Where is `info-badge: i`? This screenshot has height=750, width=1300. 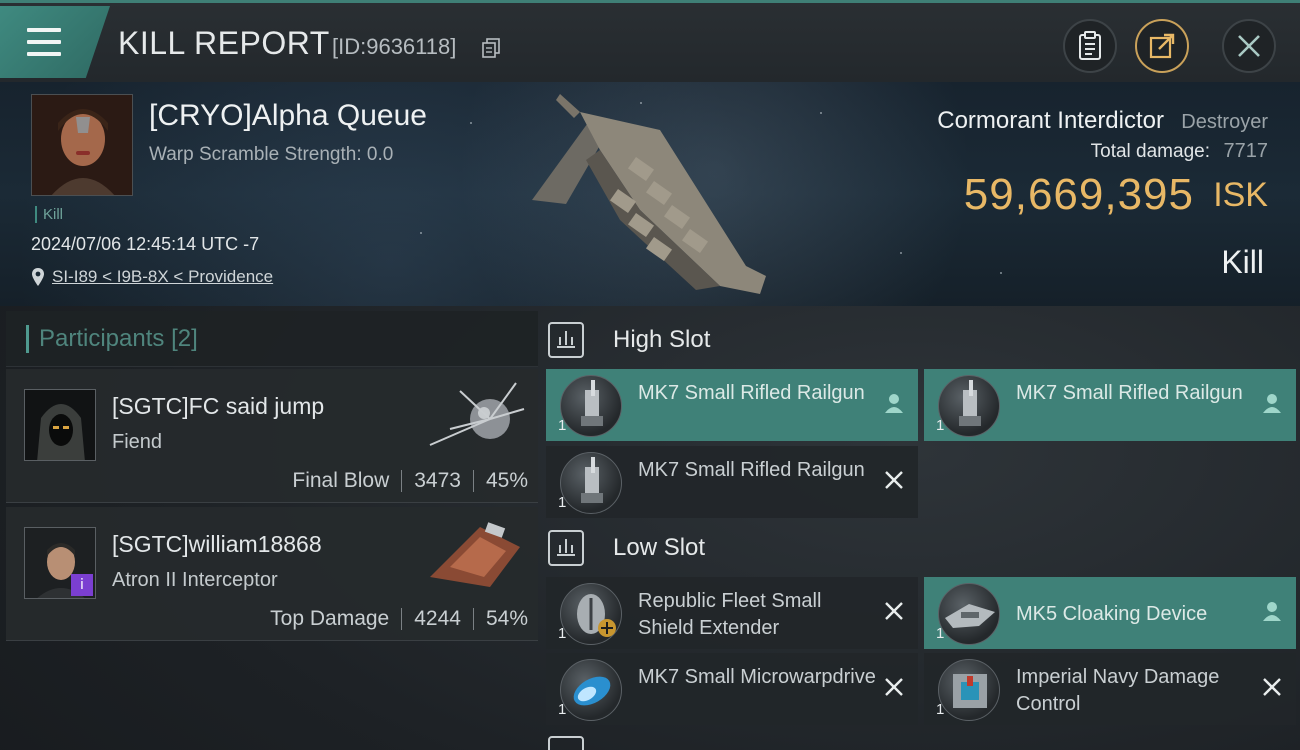 info-badge: i is located at coordinates (82, 585).